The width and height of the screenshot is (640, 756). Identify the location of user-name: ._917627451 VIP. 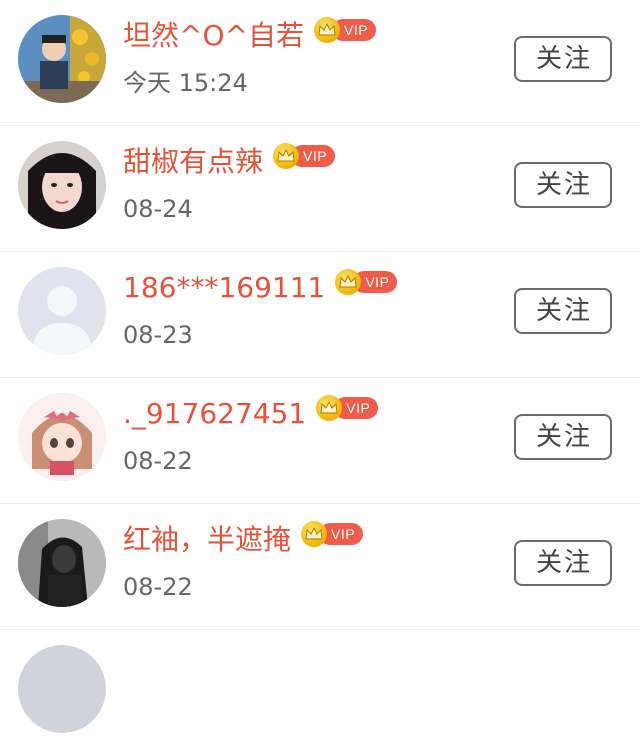
(251, 414).